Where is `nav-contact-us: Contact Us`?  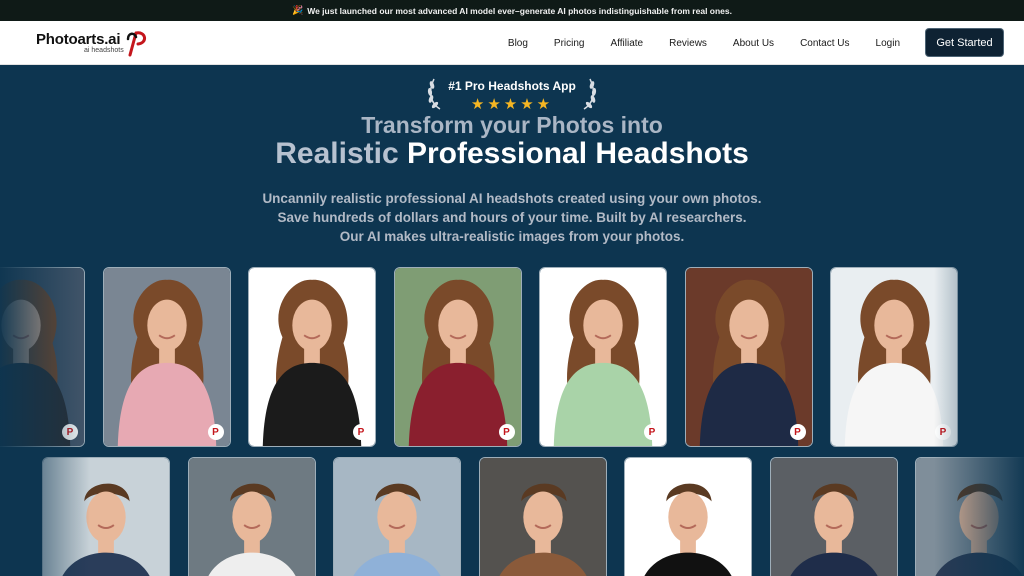
nav-contact-us: Contact Us is located at coordinates (824, 43).